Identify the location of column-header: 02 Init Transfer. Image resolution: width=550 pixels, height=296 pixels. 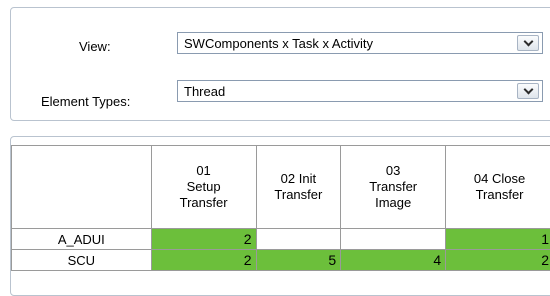
(298, 187).